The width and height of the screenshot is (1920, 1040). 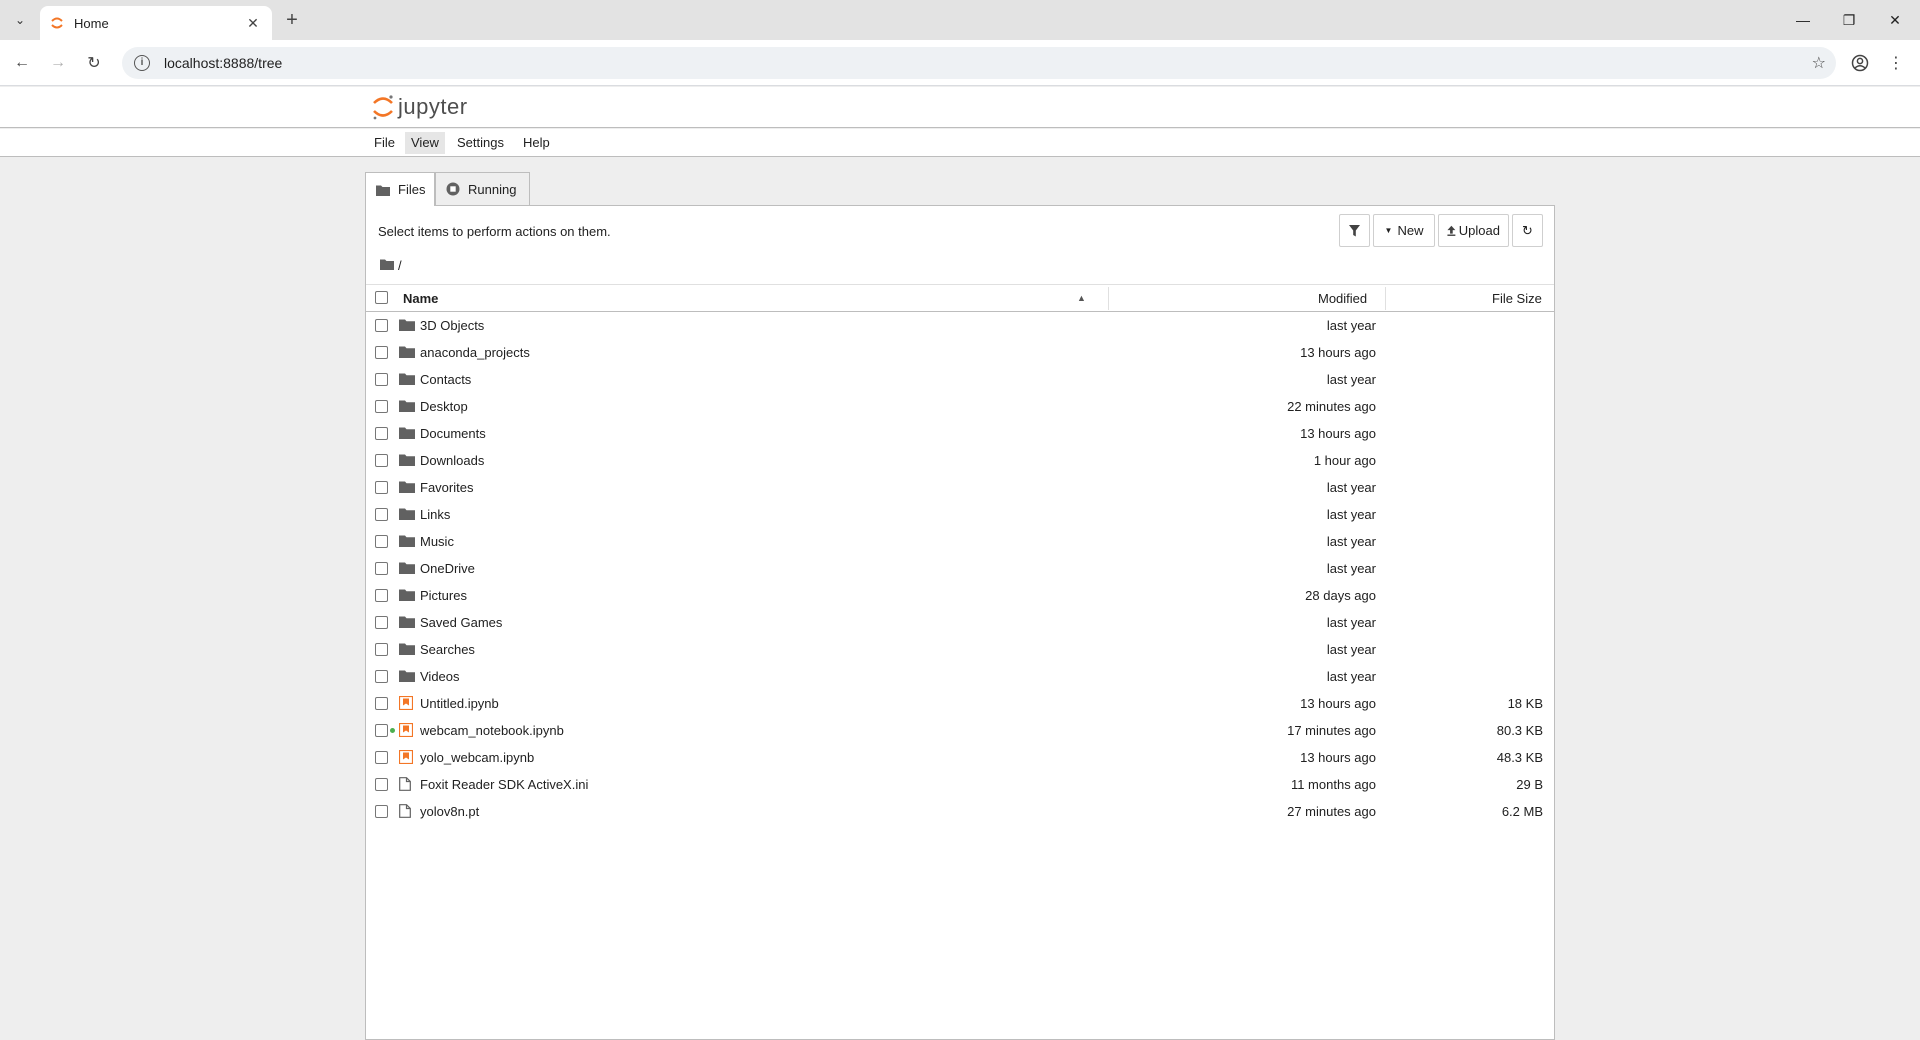 I want to click on file-row: yolov8n.pt 27 minutes ago 6.2 MB, so click(x=960, y=811).